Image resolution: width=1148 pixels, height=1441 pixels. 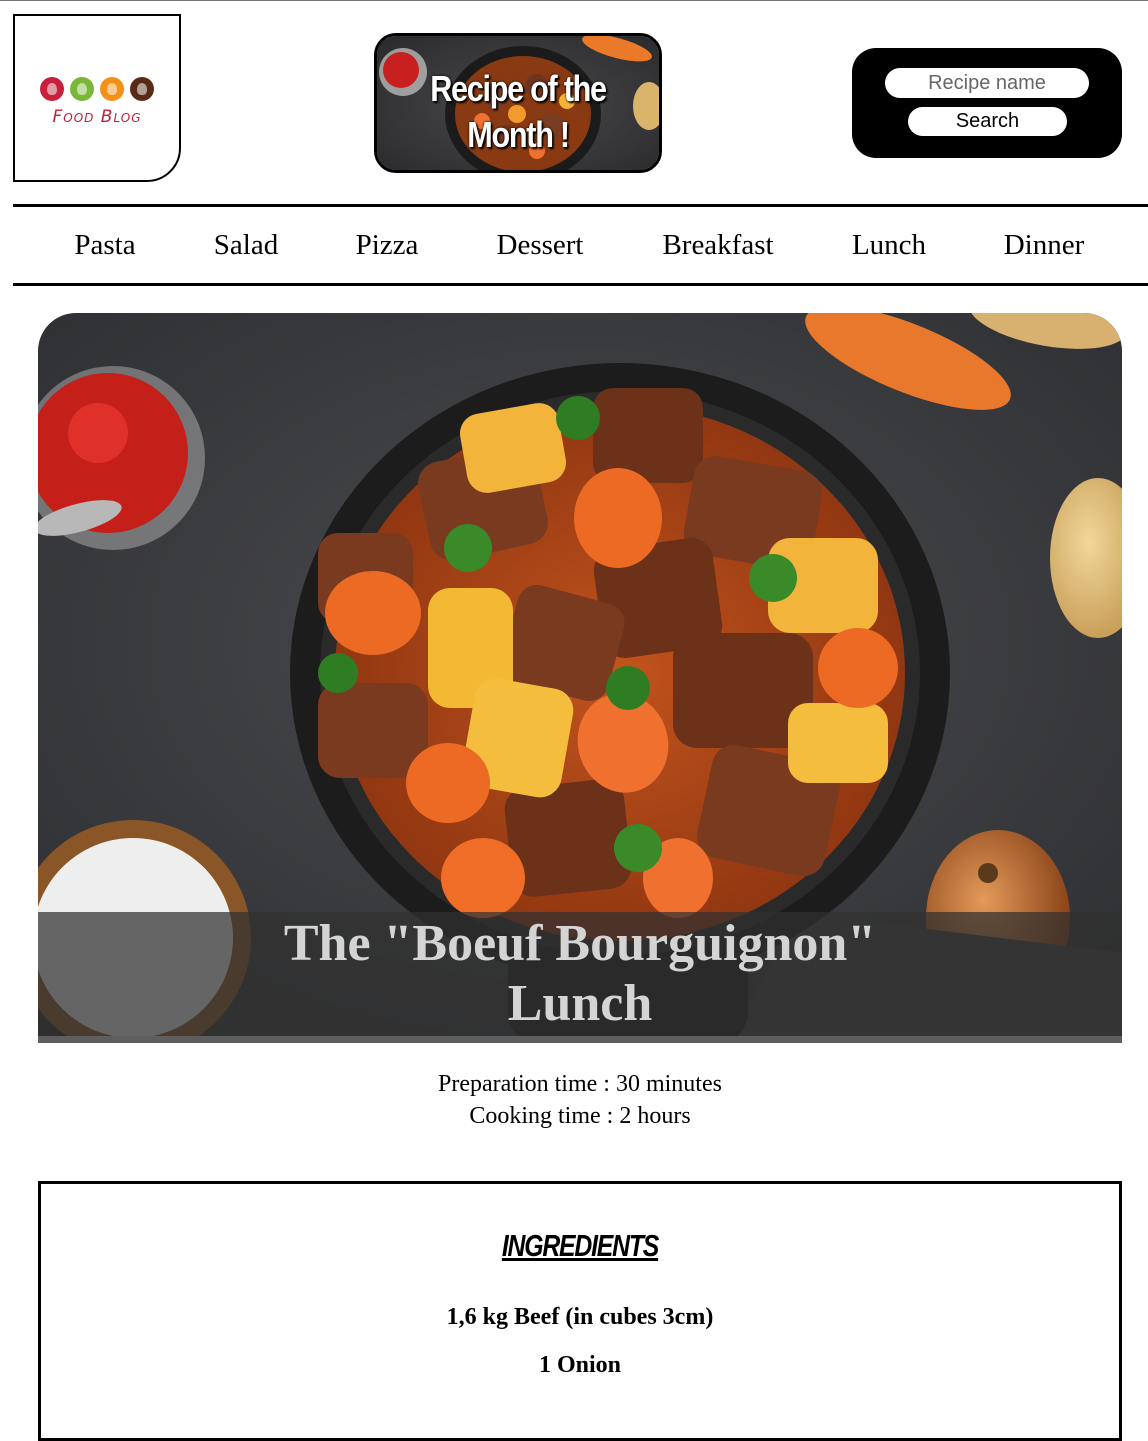 What do you see at coordinates (142, 89) in the screenshot?
I see `cupcake-icon` at bounding box center [142, 89].